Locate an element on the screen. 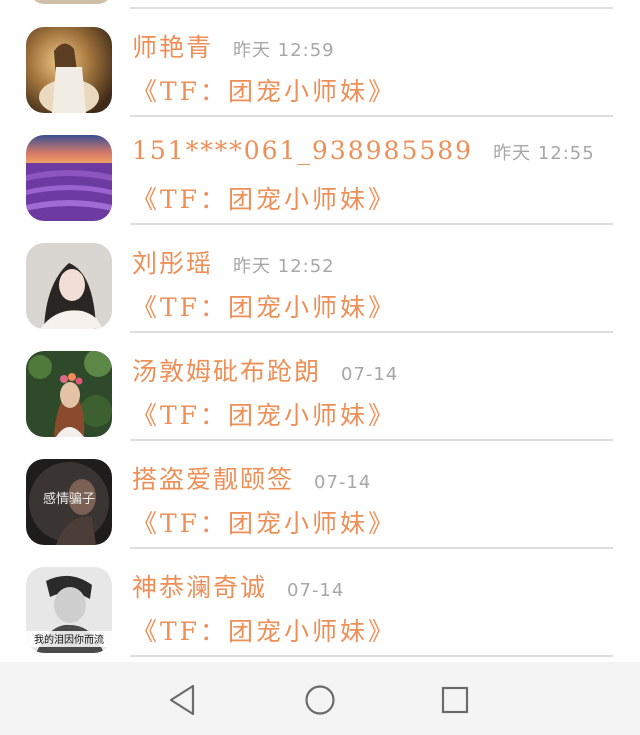 The height and width of the screenshot is (735, 640). system-navigation-bar is located at coordinates (320, 698).